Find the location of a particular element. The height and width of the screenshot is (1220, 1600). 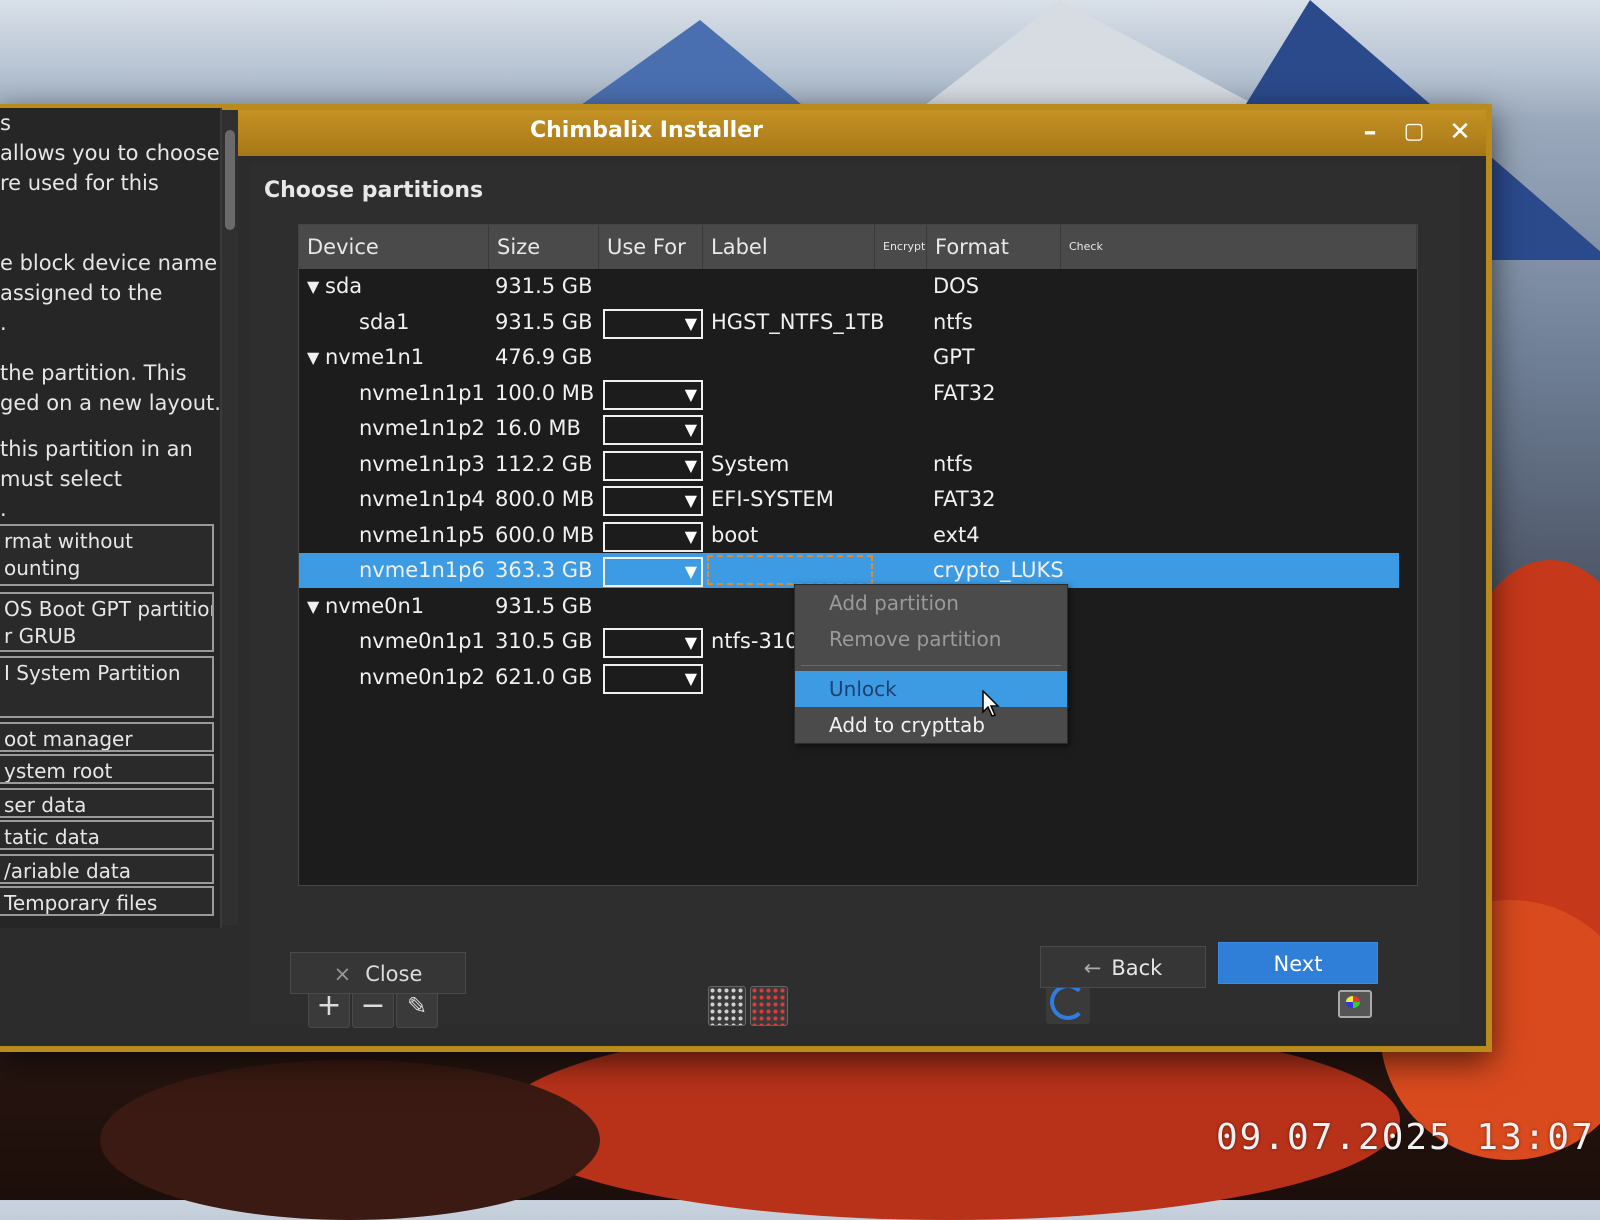

sidebar-help-text: e block device name is located at coordinates (109, 263).